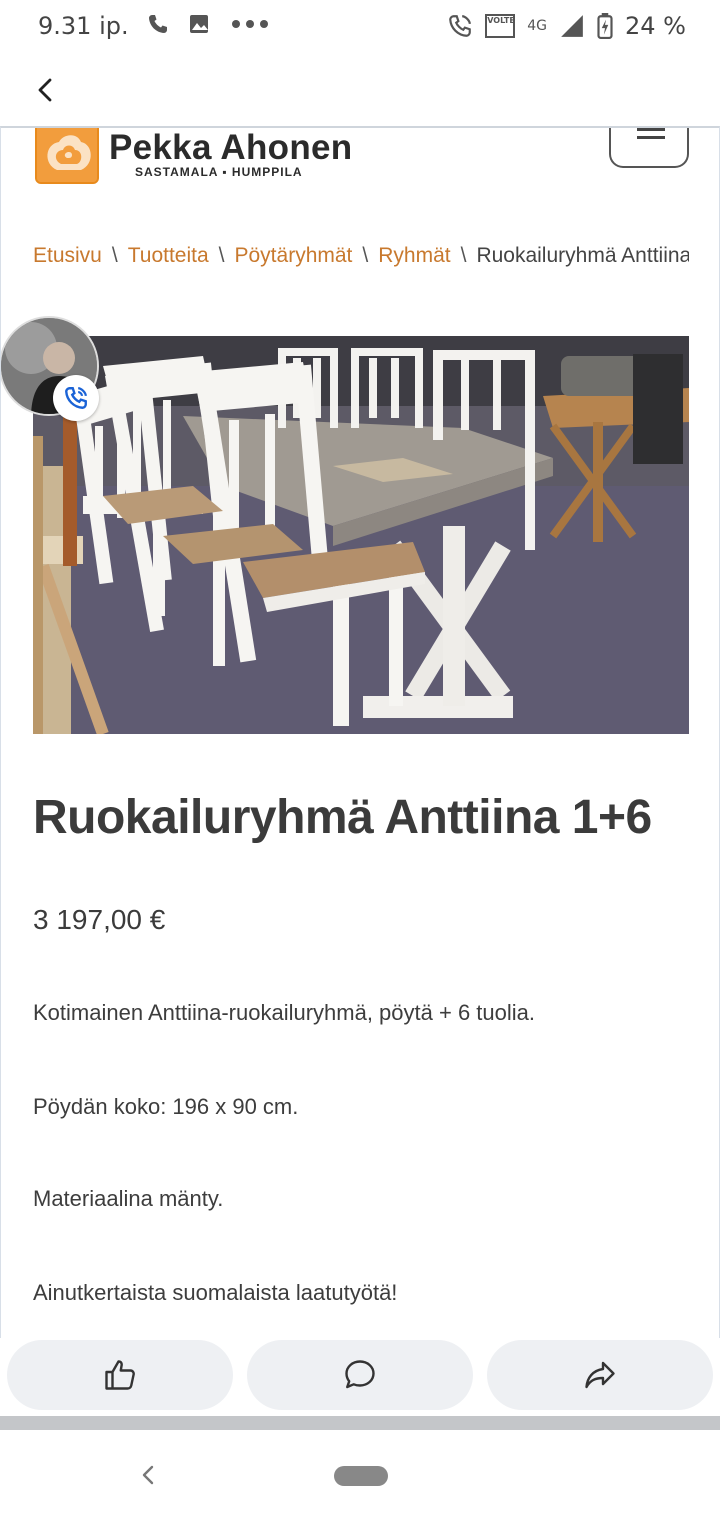  I want to click on wifi-calling-icon, so click(460, 26).